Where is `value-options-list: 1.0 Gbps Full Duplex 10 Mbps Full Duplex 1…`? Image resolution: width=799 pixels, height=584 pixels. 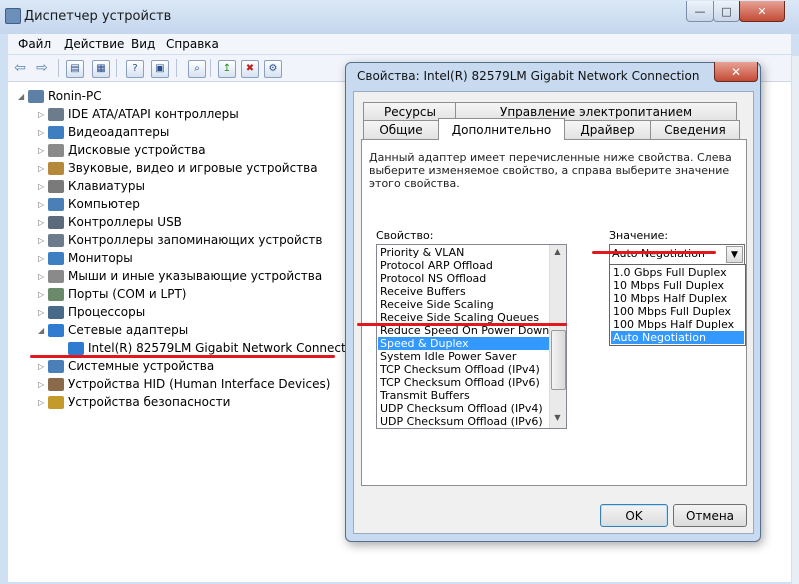 value-options-list: 1.0 Gbps Full Duplex 10 Mbps Full Duplex 1… is located at coordinates (677, 305).